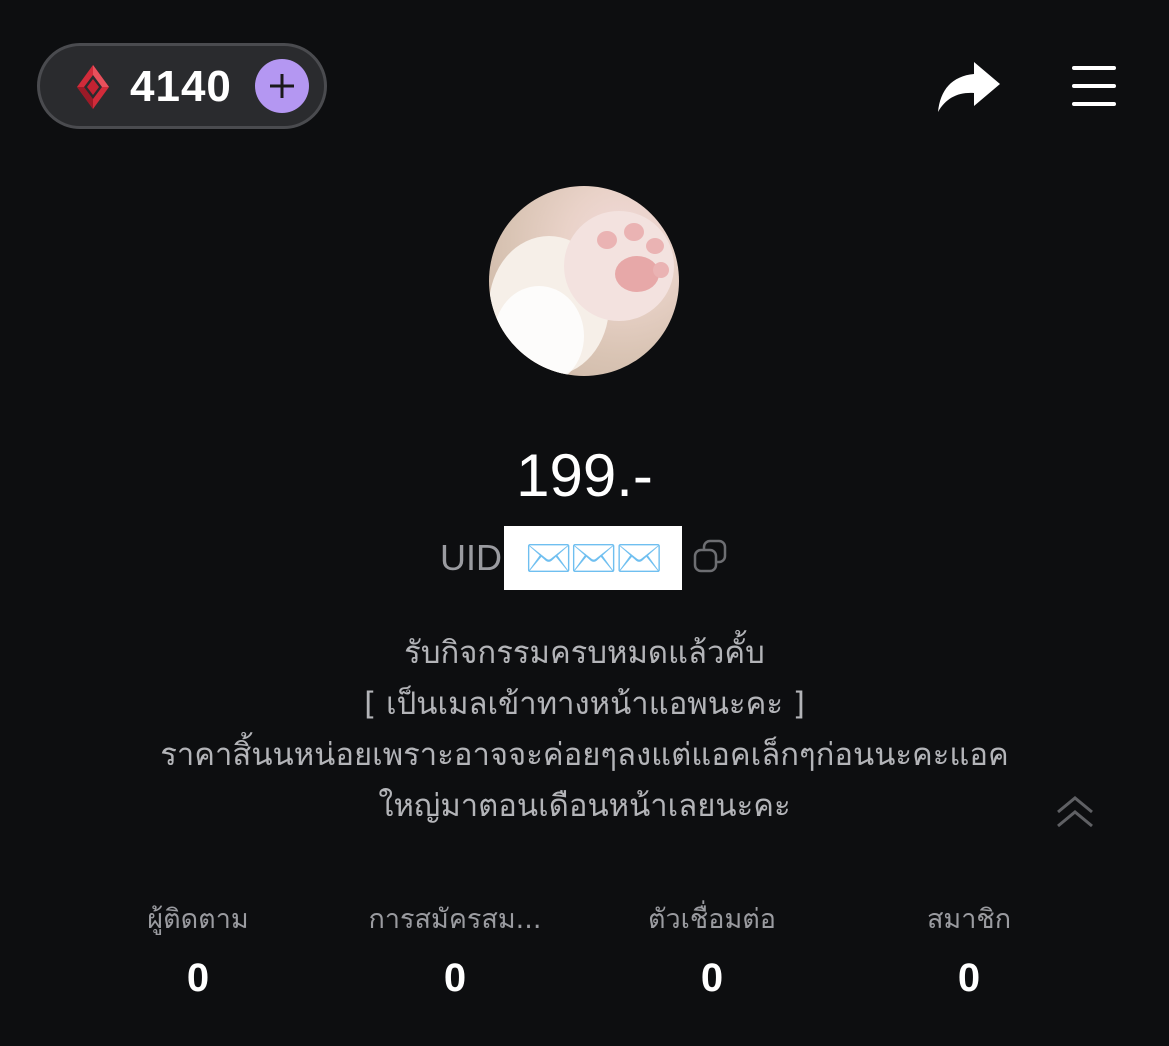 The height and width of the screenshot is (1046, 1169). I want to click on gem-icon, so click(93, 87).